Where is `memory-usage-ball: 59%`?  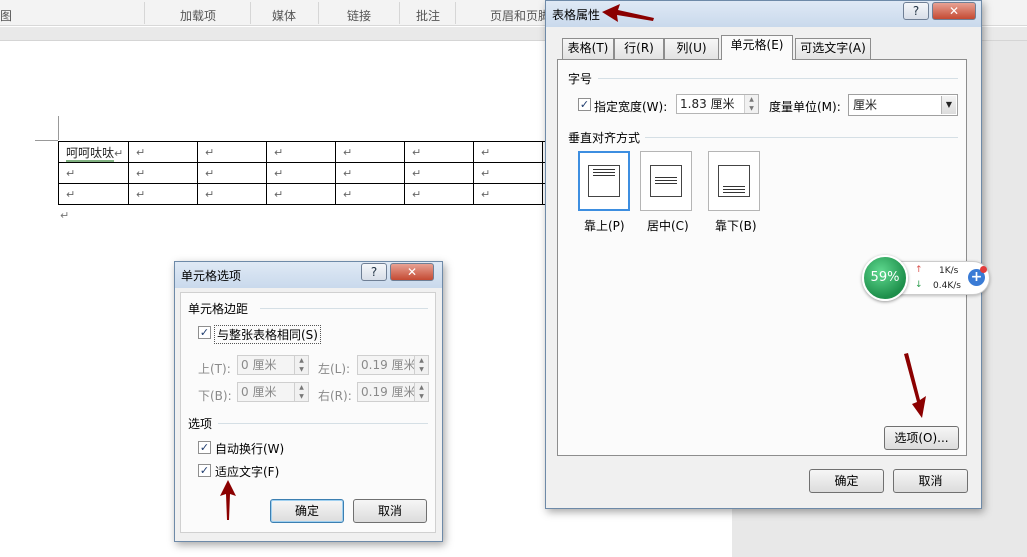
memory-usage-ball: 59% is located at coordinates (885, 278).